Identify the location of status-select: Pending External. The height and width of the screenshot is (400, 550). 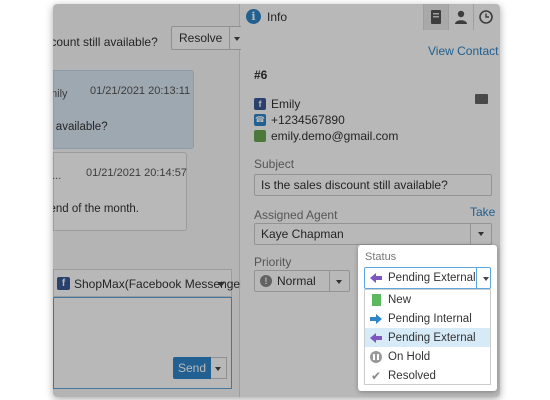
(427, 278).